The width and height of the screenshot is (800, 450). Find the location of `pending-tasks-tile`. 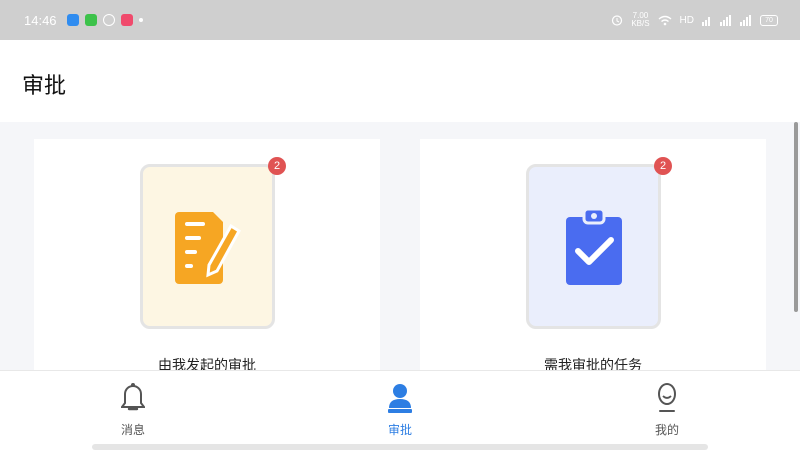

pending-tasks-tile is located at coordinates (593, 246).